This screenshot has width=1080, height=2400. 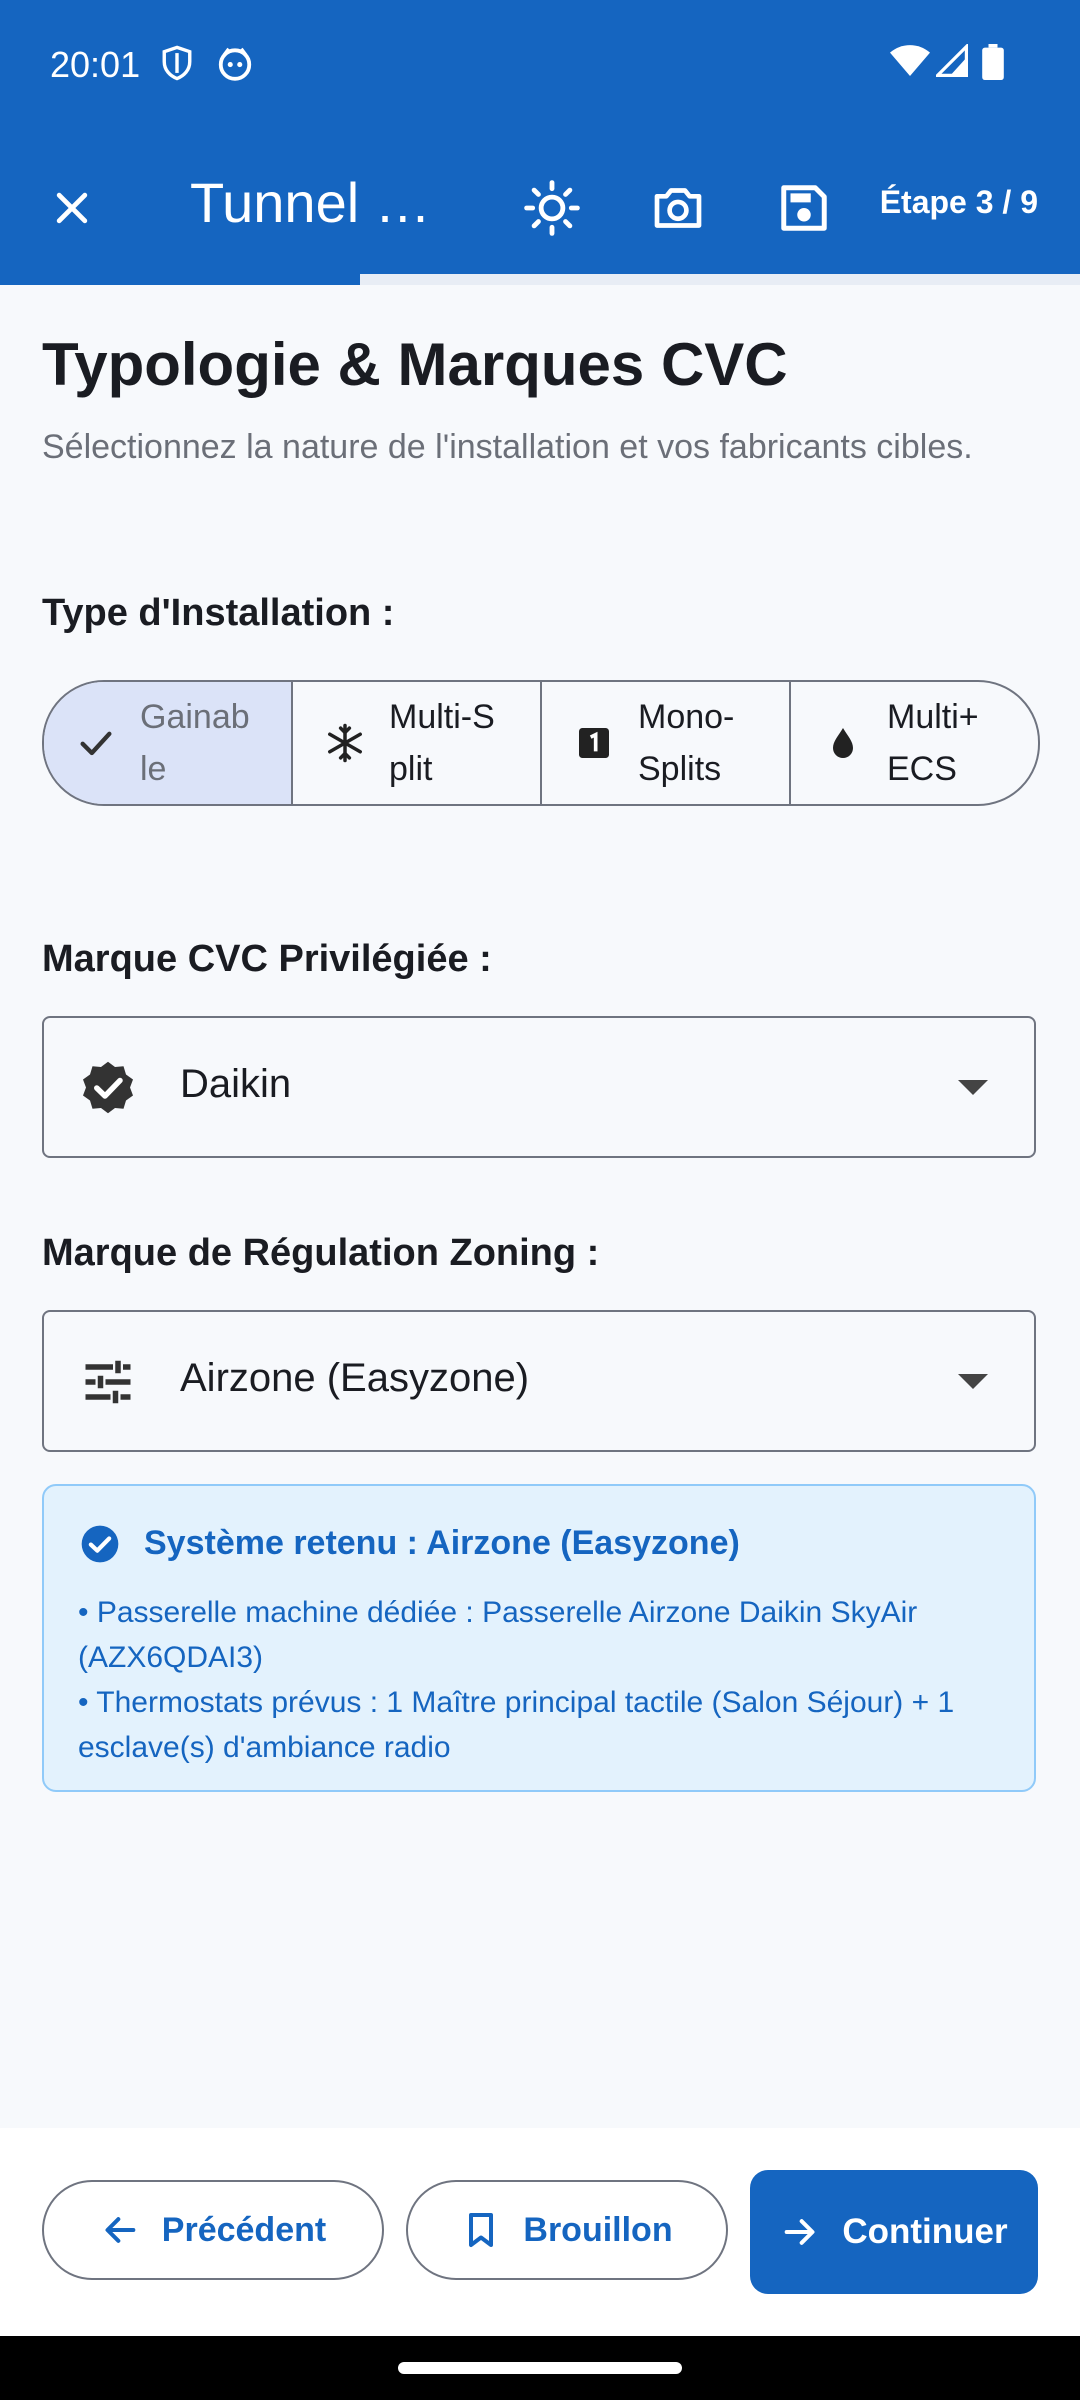 I want to click on arrow-right-icon, so click(x=800, y=2232).